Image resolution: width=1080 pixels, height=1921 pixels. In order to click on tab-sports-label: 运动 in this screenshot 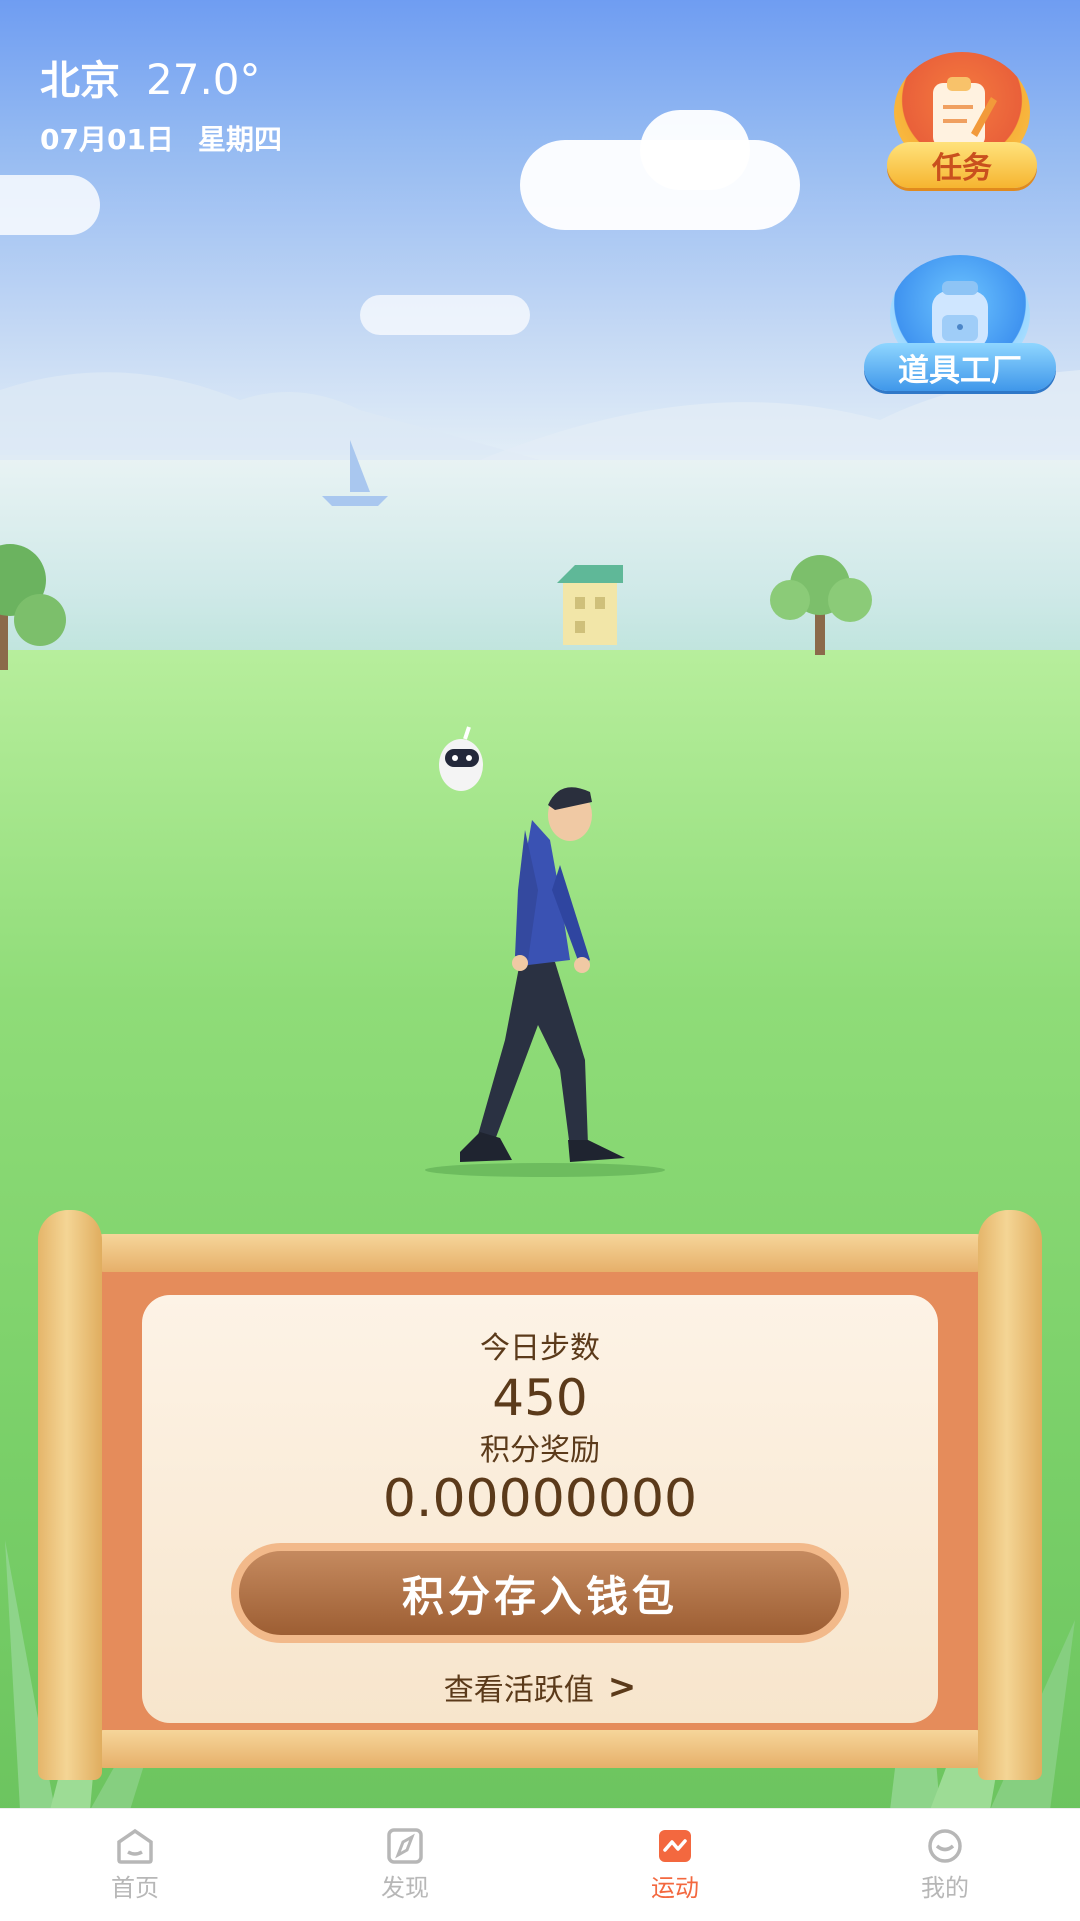, I will do `click(675, 1887)`.